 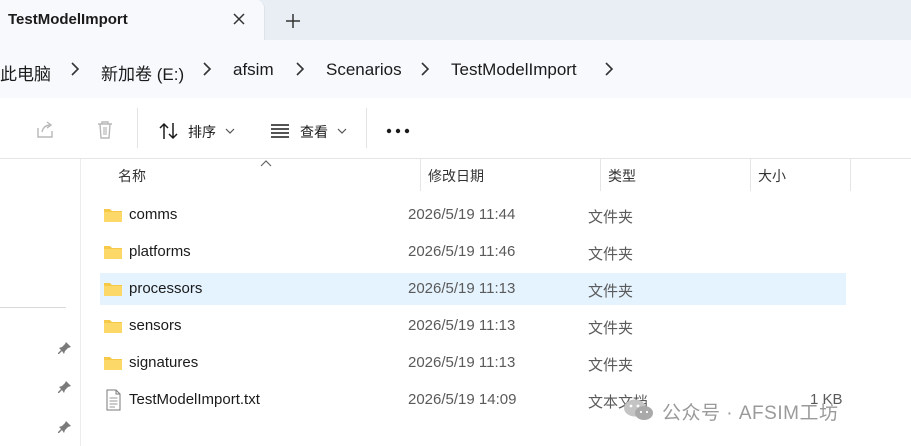 I want to click on column-header-size: 大小, so click(x=772, y=176).